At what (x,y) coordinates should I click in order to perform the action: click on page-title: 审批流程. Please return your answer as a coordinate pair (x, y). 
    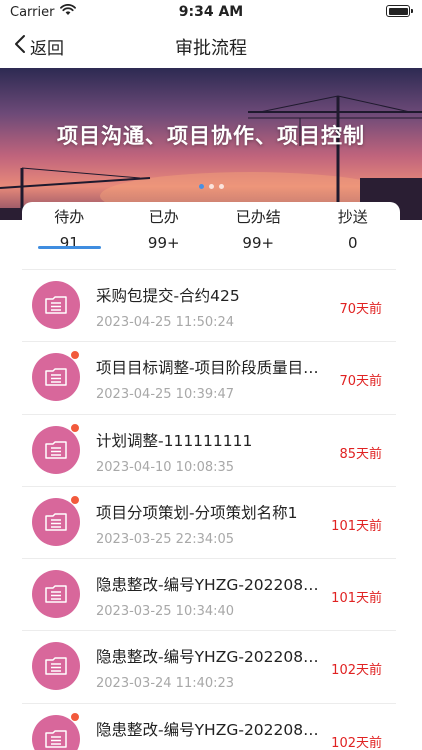
    Looking at the image, I should click on (211, 48).